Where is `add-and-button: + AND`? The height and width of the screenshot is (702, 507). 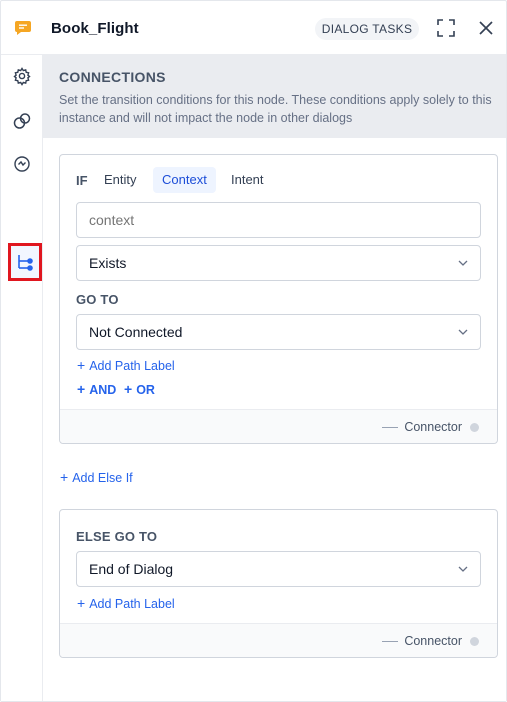 add-and-button: + AND is located at coordinates (96, 389).